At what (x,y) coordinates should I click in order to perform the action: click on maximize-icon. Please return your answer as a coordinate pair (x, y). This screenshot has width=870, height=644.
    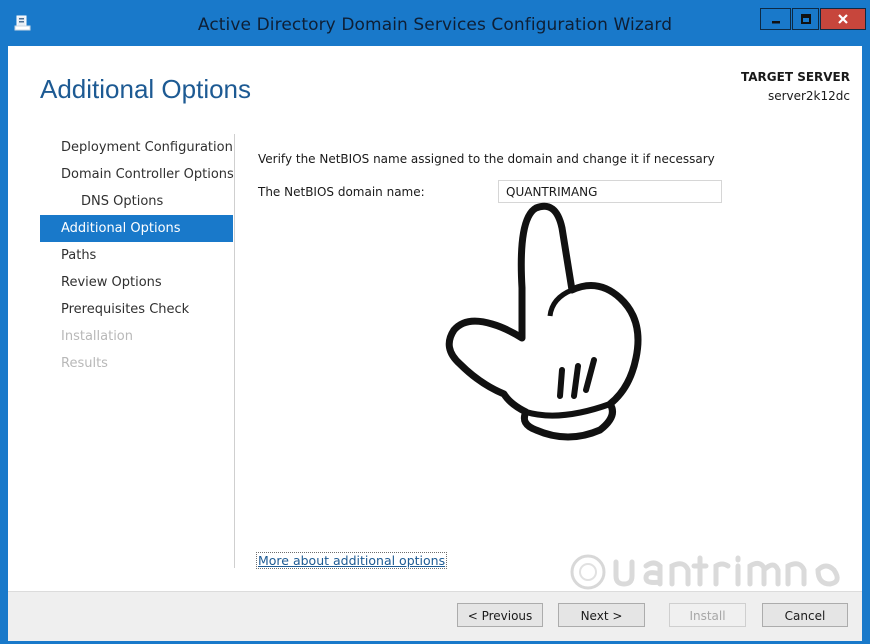
    Looking at the image, I should click on (805, 19).